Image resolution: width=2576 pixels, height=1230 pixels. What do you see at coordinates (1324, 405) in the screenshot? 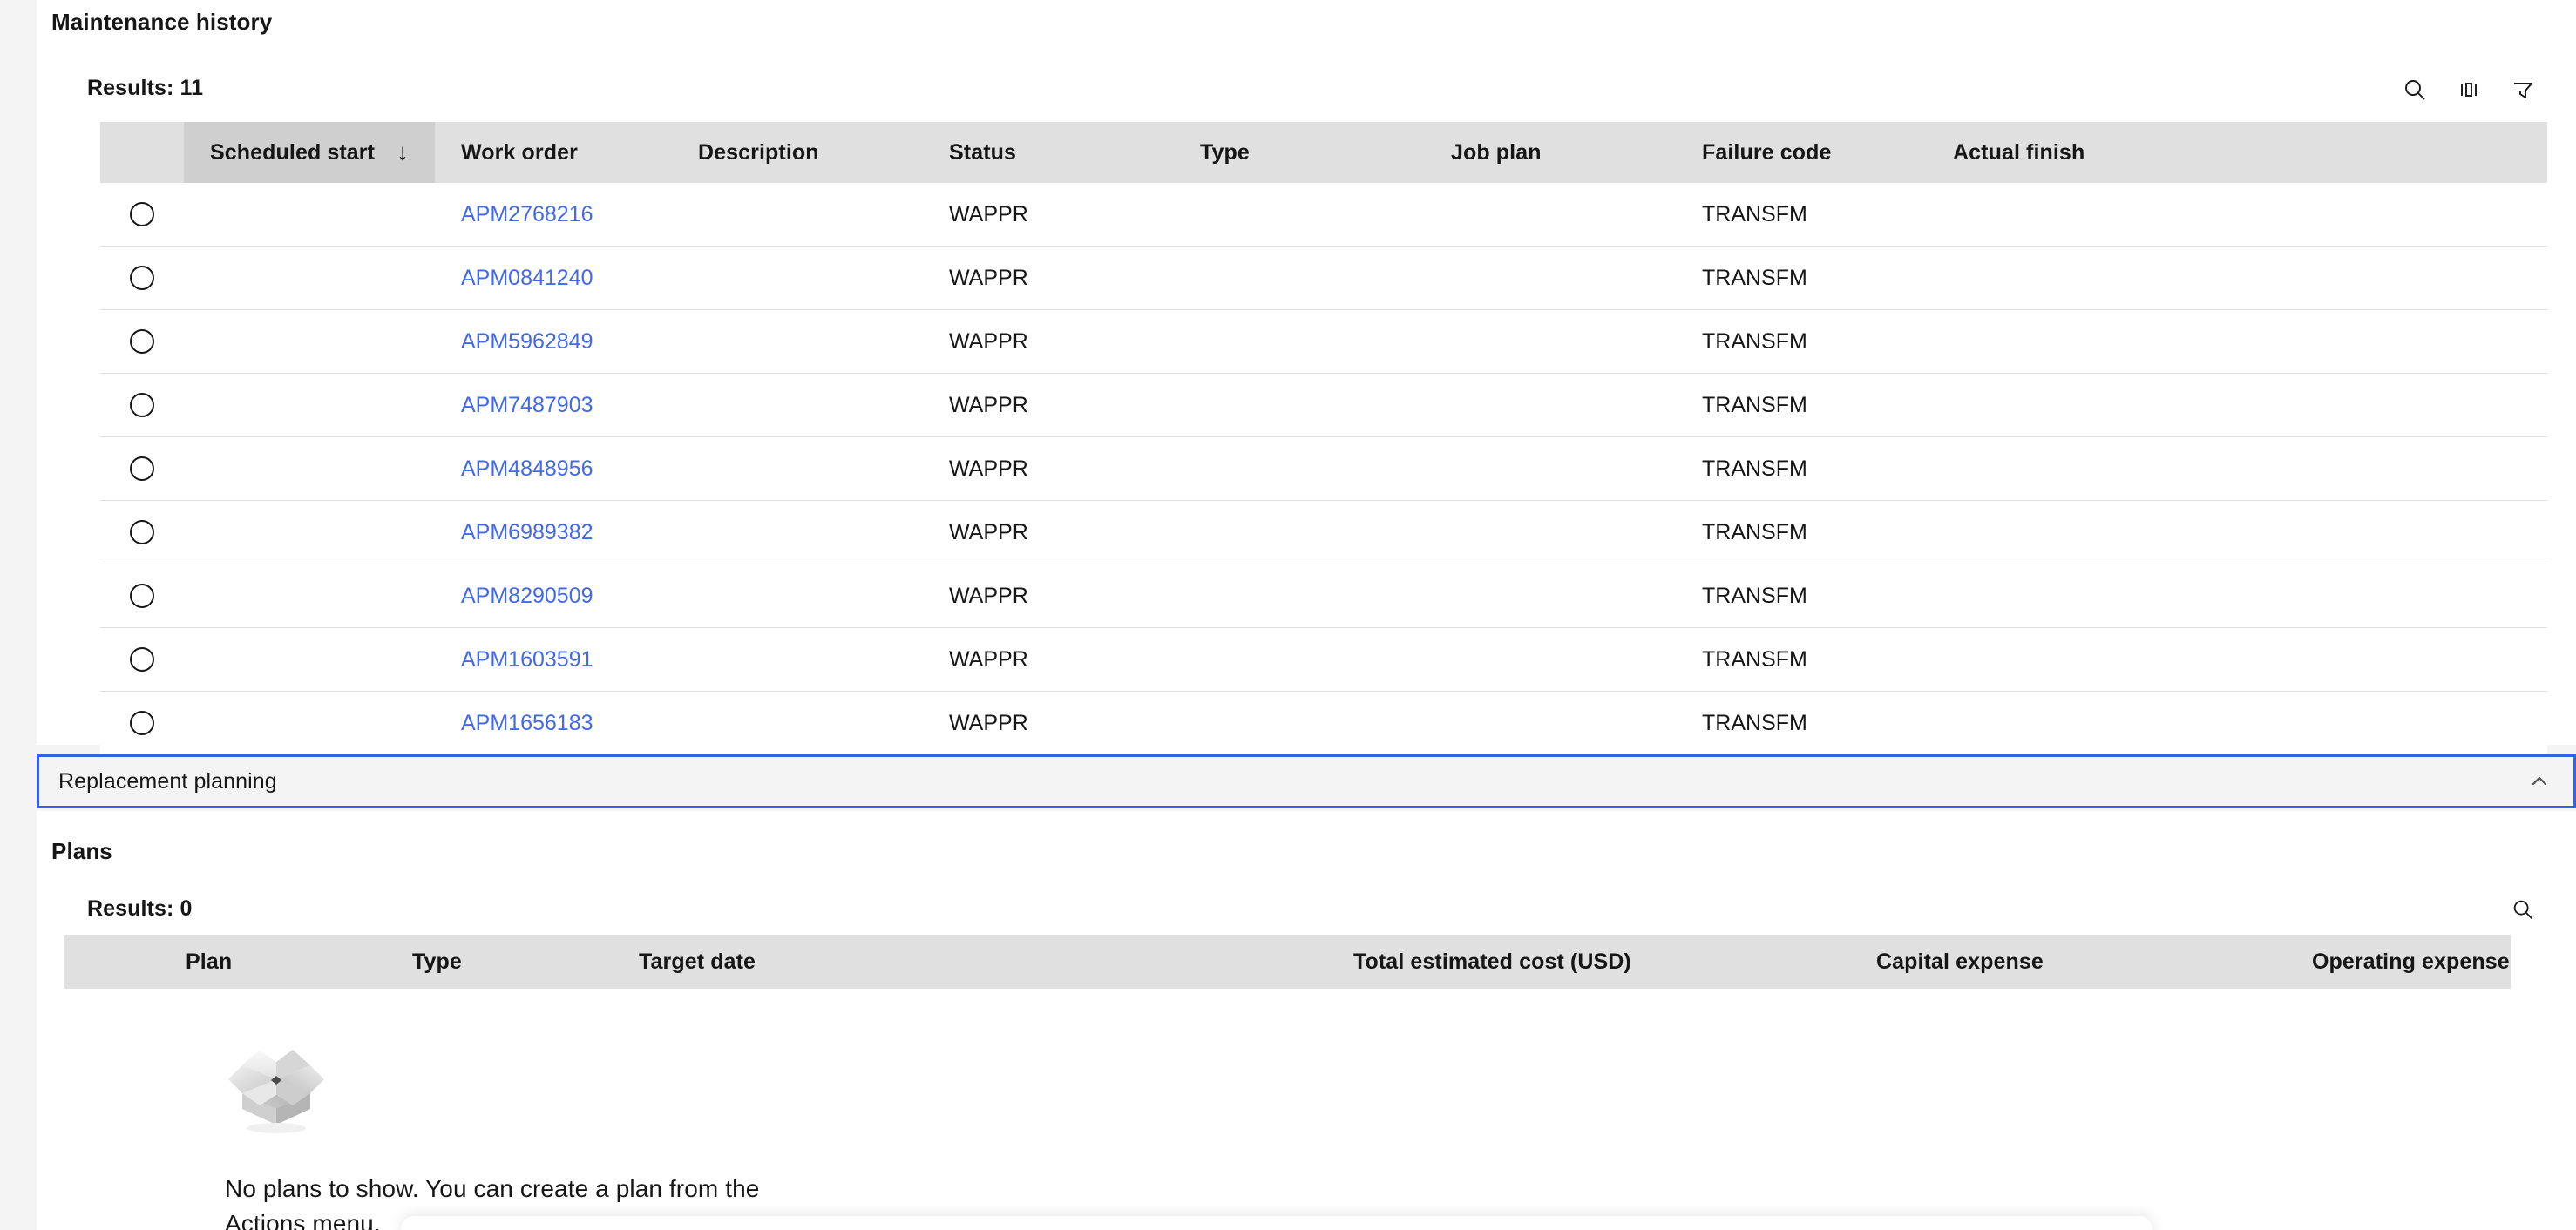
I see `table-row: APM7487903 WAPPR TRANSFM` at bounding box center [1324, 405].